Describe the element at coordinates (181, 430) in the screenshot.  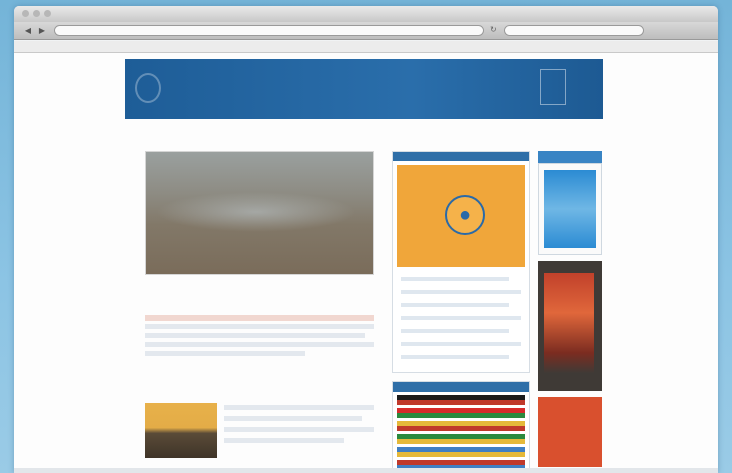
I see `section-thumbnail` at that location.